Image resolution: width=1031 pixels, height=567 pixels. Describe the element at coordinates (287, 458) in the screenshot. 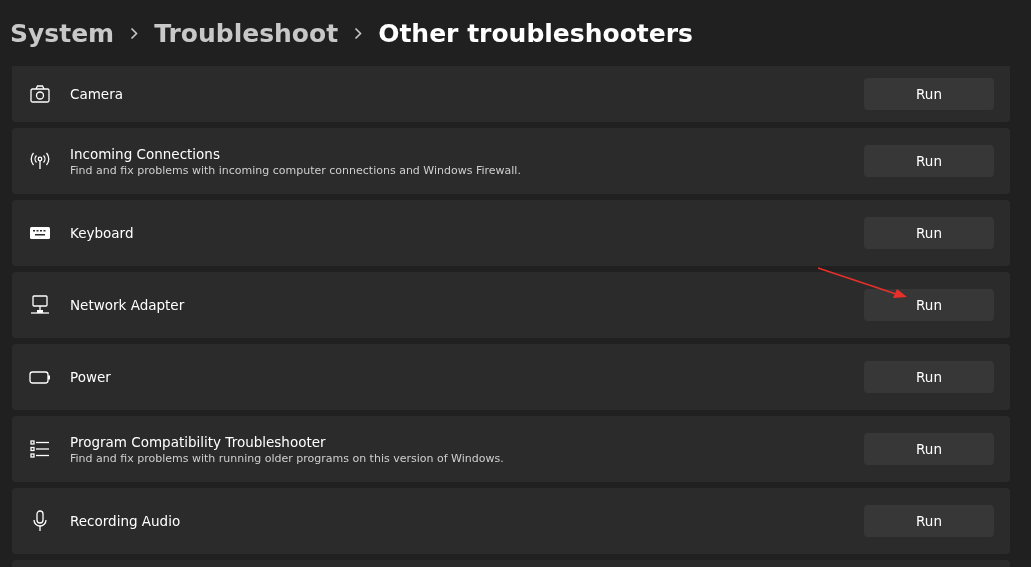

I see `troubleshooter-description: Find and fix problems with running older programs on this version of Windows.` at that location.